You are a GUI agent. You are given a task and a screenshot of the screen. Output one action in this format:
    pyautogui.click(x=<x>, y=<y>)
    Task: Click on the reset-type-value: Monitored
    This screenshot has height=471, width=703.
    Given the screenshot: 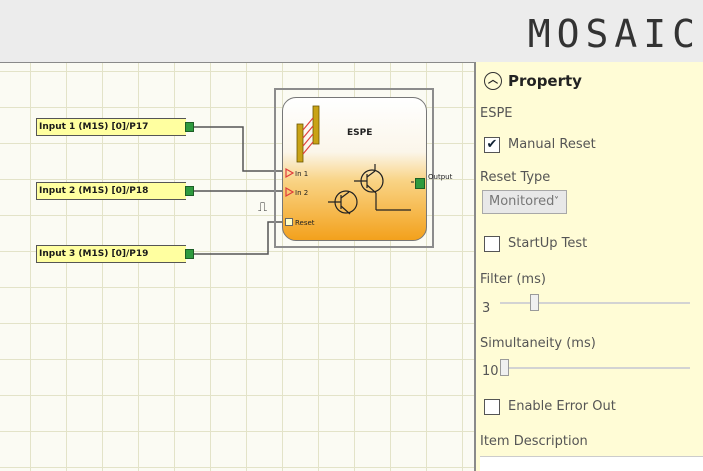 What is the action you would take?
    pyautogui.click(x=522, y=201)
    